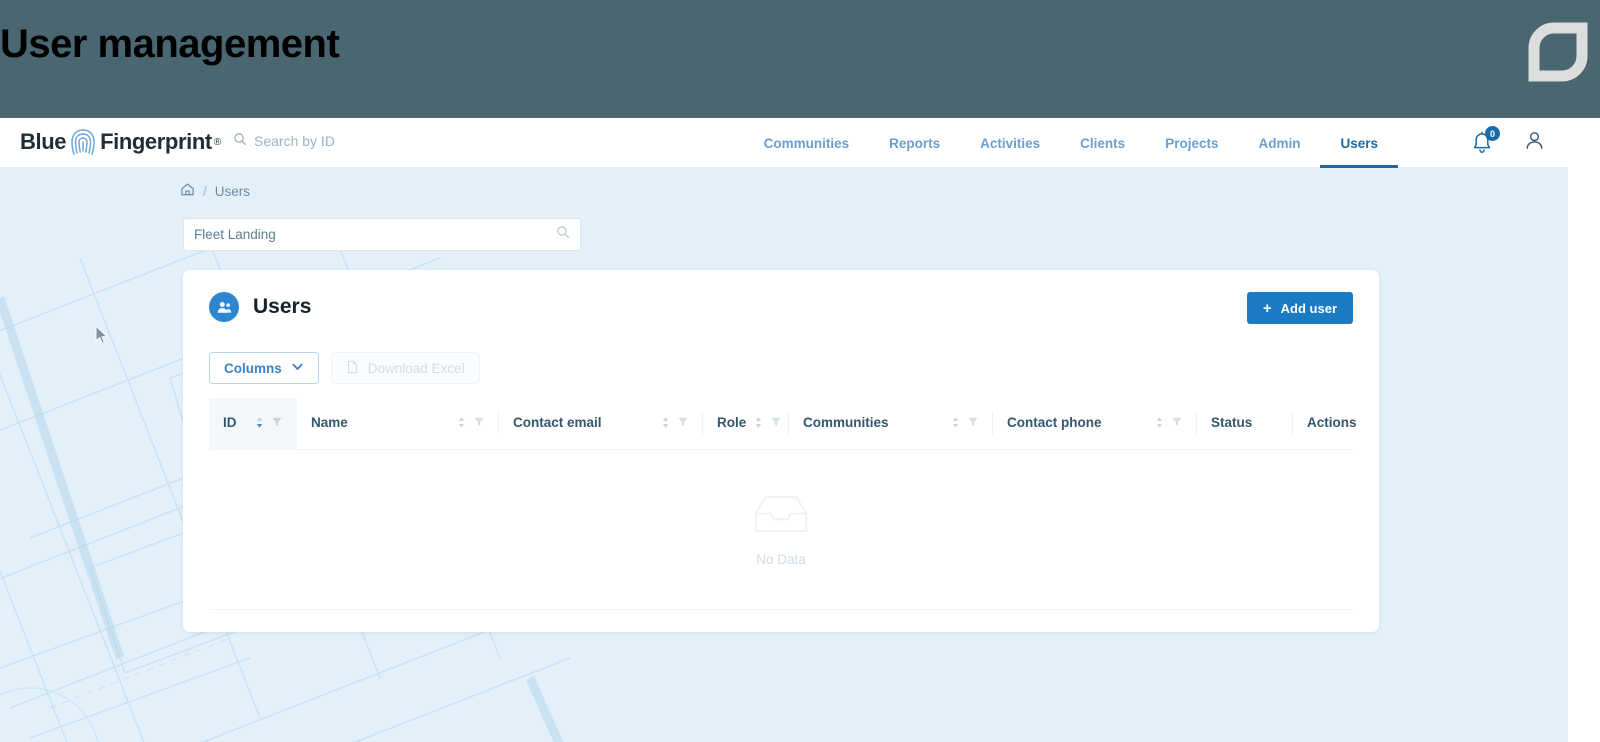 The height and width of the screenshot is (742, 1600). What do you see at coordinates (1332, 423) in the screenshot?
I see `column-label-actions: Actions` at bounding box center [1332, 423].